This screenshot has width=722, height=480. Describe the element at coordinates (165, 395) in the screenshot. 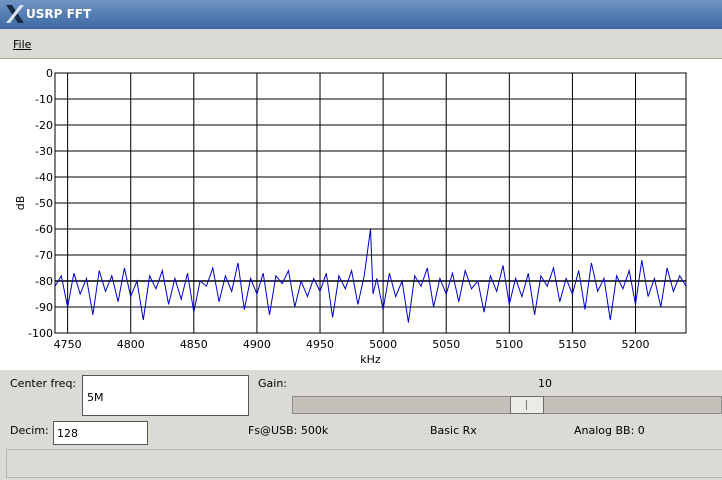

I see `center-freq-input: 5M` at that location.